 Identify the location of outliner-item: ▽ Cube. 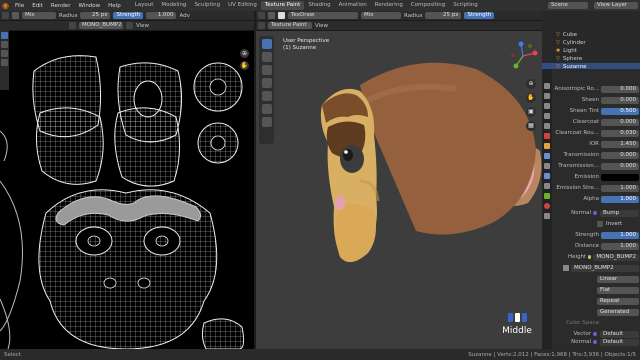
(591, 35).